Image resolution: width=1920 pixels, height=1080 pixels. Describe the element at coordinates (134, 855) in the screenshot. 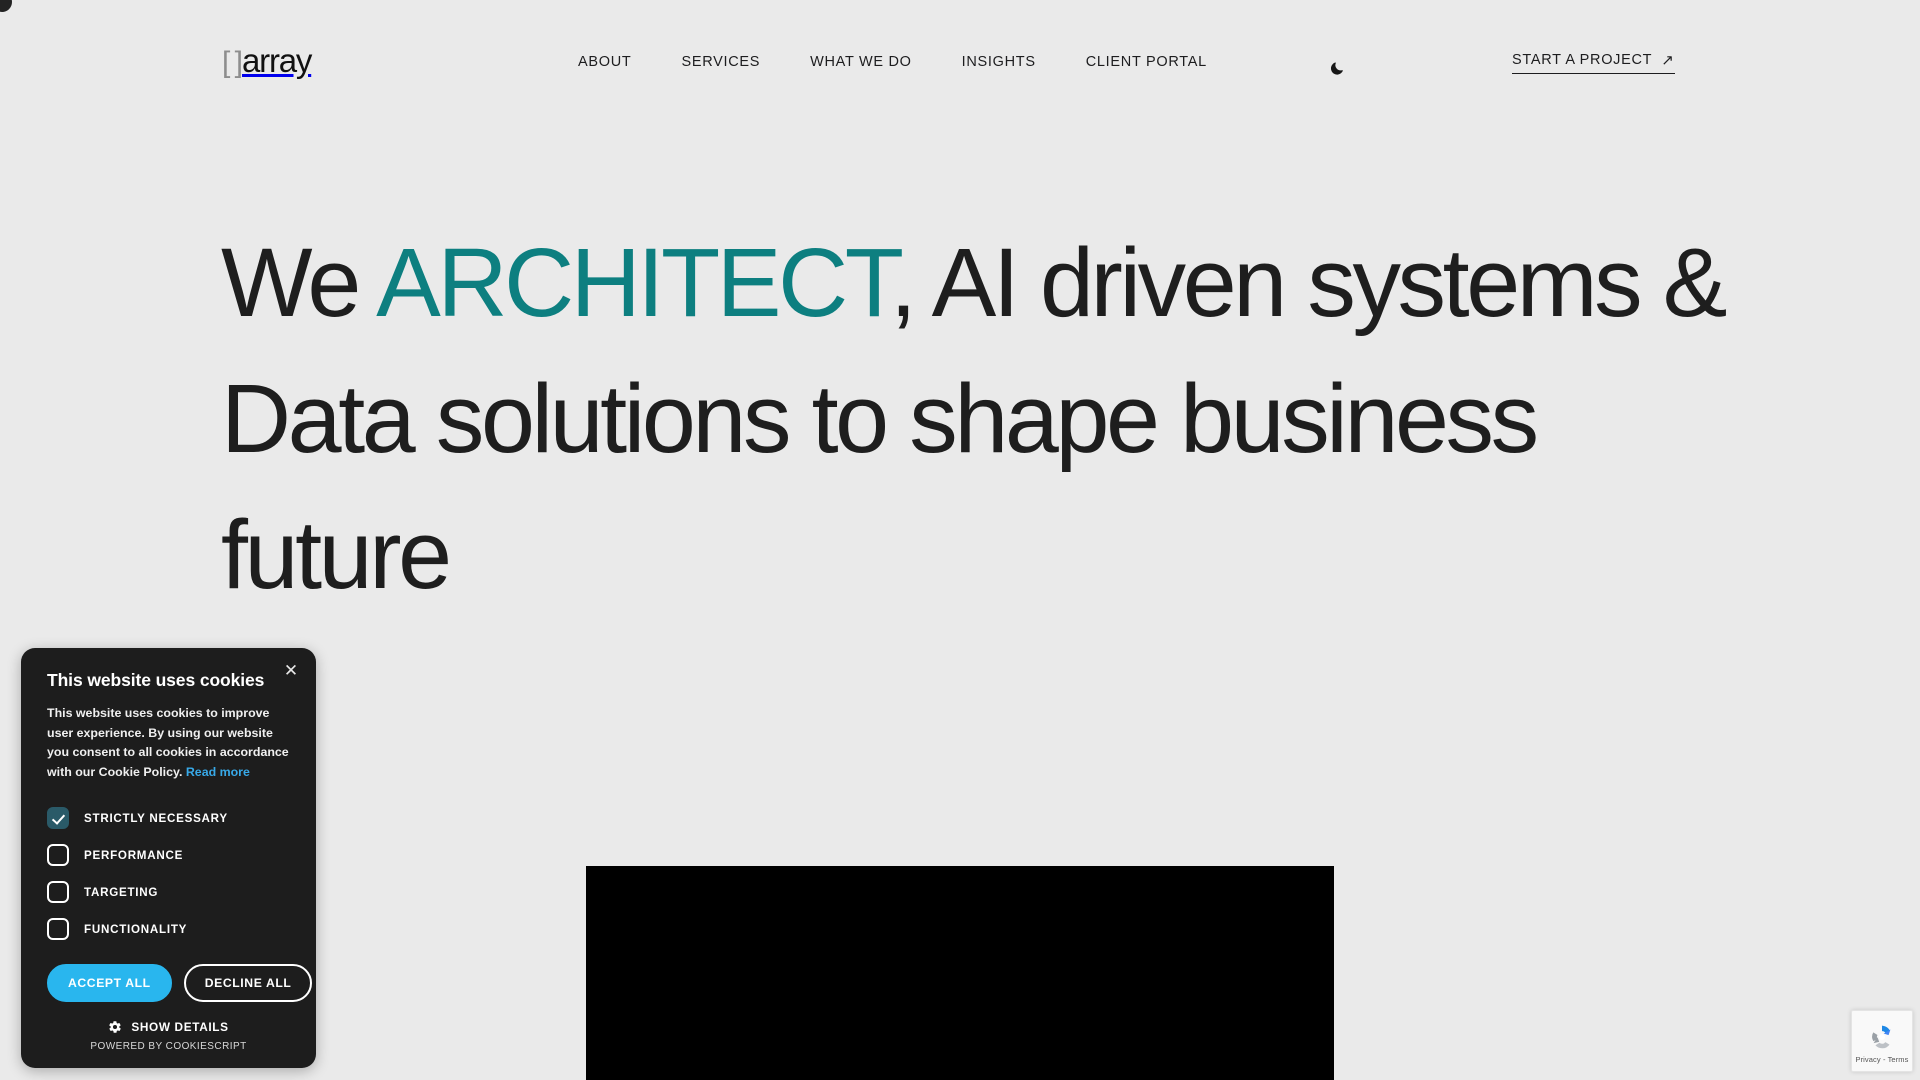

I see `cookie-option-label: PERFORMANCE` at that location.